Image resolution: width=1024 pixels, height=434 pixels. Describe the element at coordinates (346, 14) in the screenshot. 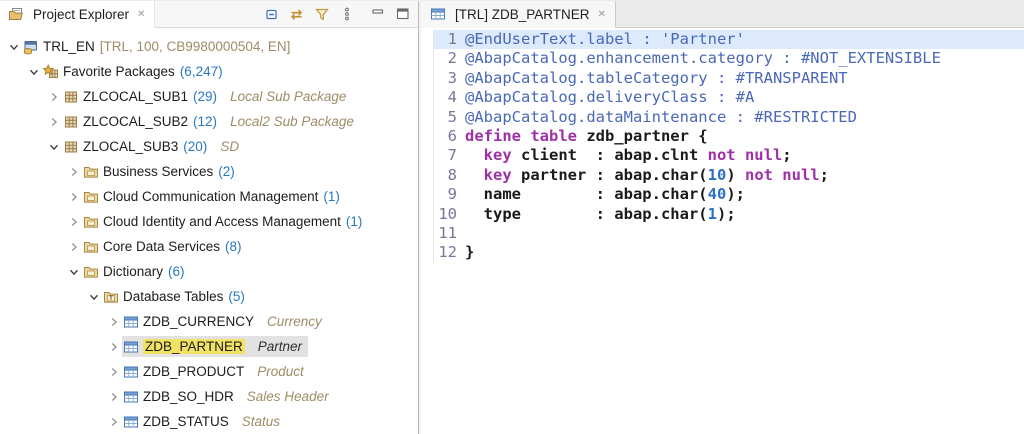

I see `view-menu-icon` at that location.